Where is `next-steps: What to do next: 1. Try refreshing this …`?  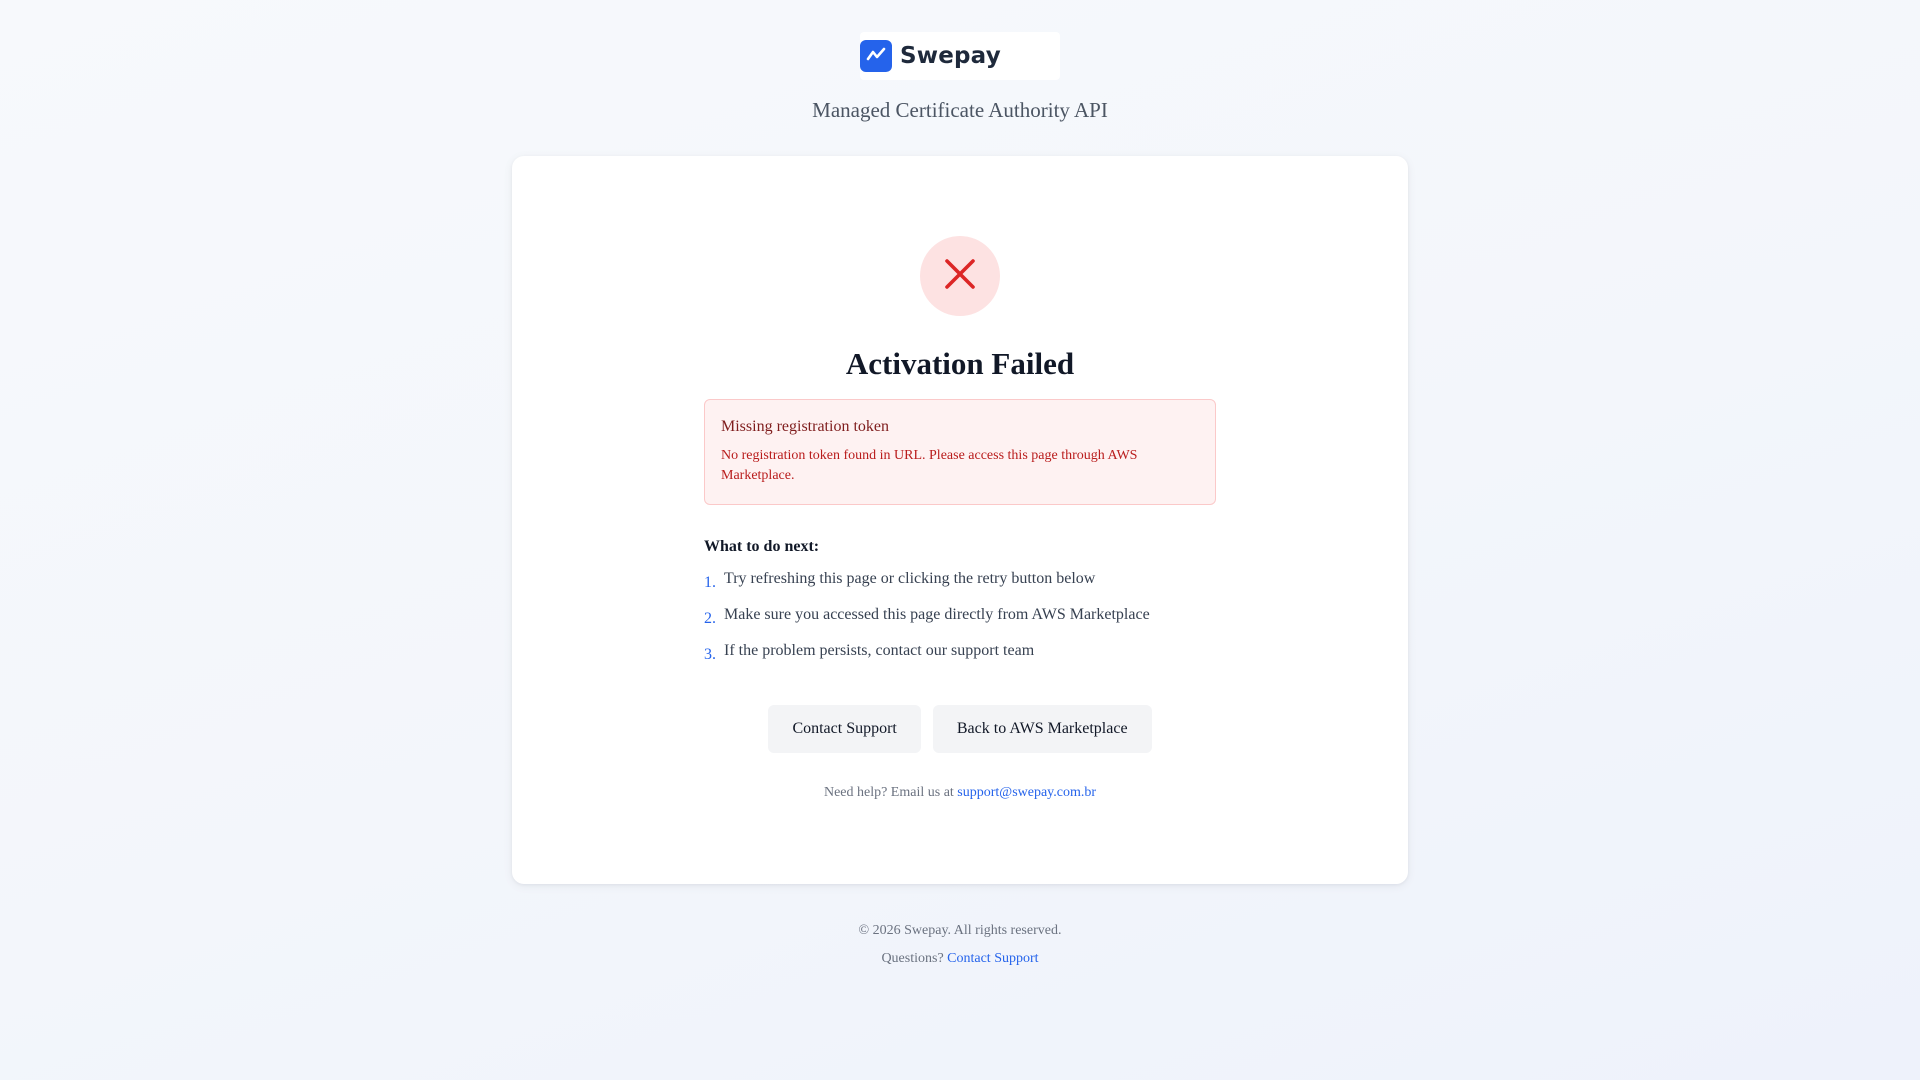
next-steps: What to do next: 1. Try refreshing this … is located at coordinates (984, 608).